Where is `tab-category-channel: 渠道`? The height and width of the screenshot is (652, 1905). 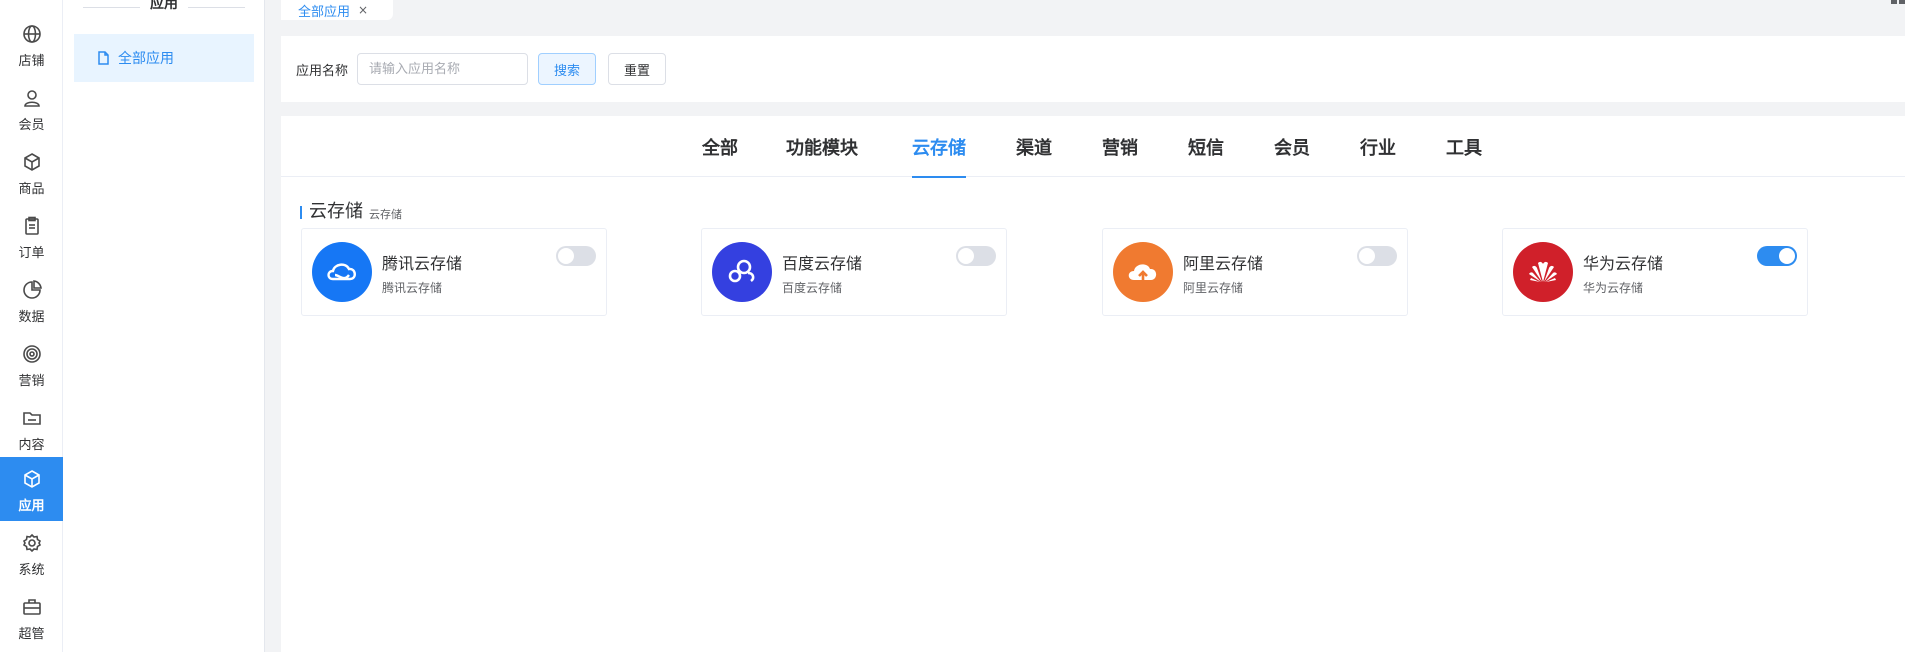
tab-category-channel: 渠道 is located at coordinates (1034, 146).